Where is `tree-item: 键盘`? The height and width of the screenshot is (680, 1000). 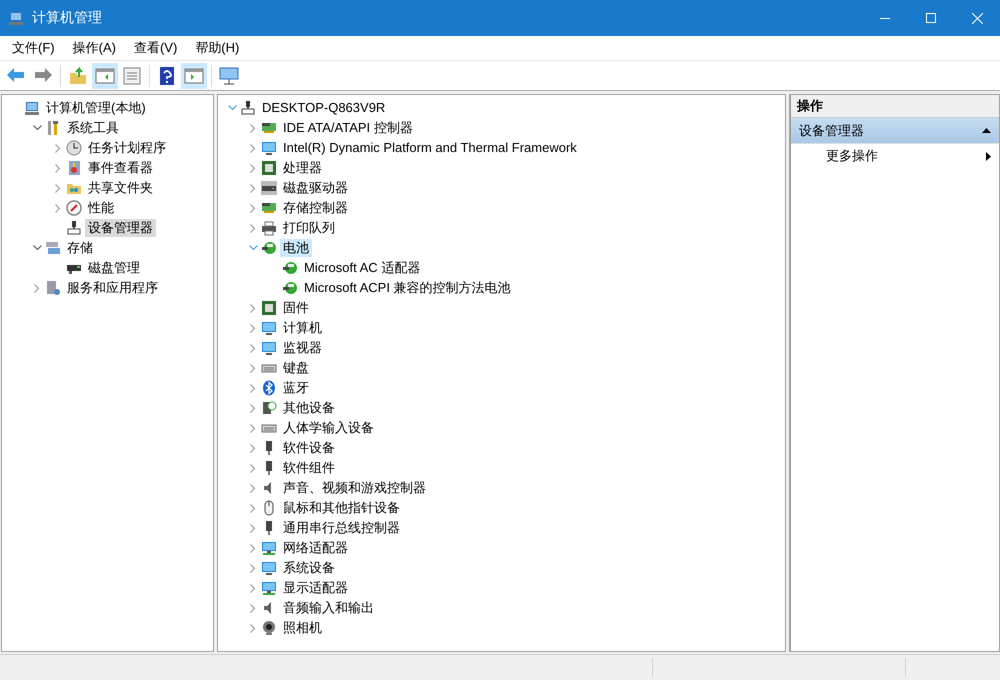 tree-item: 键盘 is located at coordinates (296, 368).